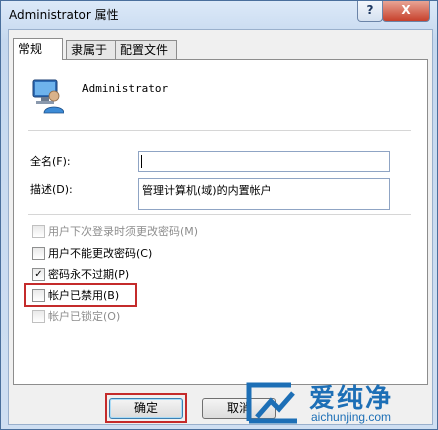 The width and height of the screenshot is (438, 430). What do you see at coordinates (123, 231) in the screenshot?
I see `option-label: 用户下次登录时须更改密码(M)` at bounding box center [123, 231].